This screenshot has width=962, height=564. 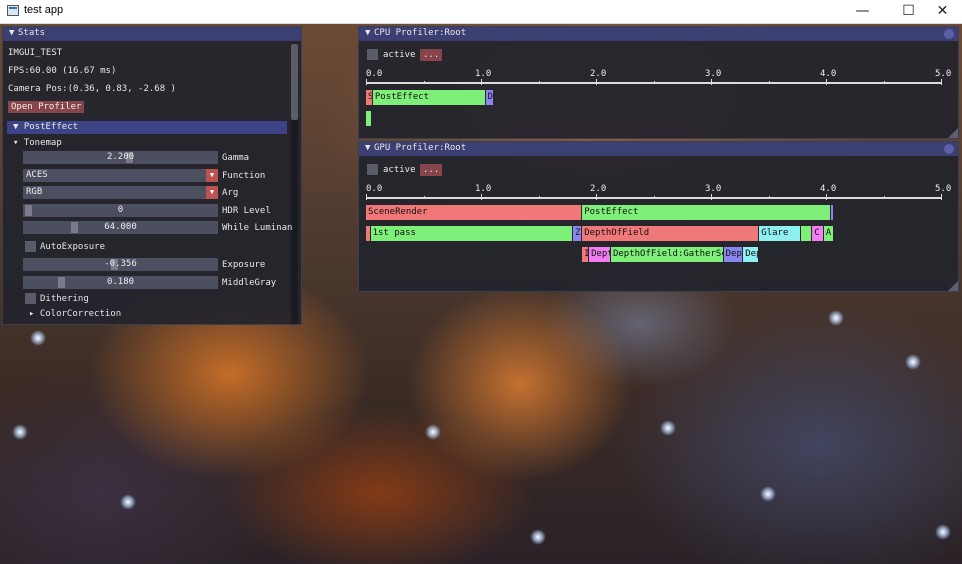 What do you see at coordinates (120, 227) in the screenshot?
I see `slider: 64.000` at bounding box center [120, 227].